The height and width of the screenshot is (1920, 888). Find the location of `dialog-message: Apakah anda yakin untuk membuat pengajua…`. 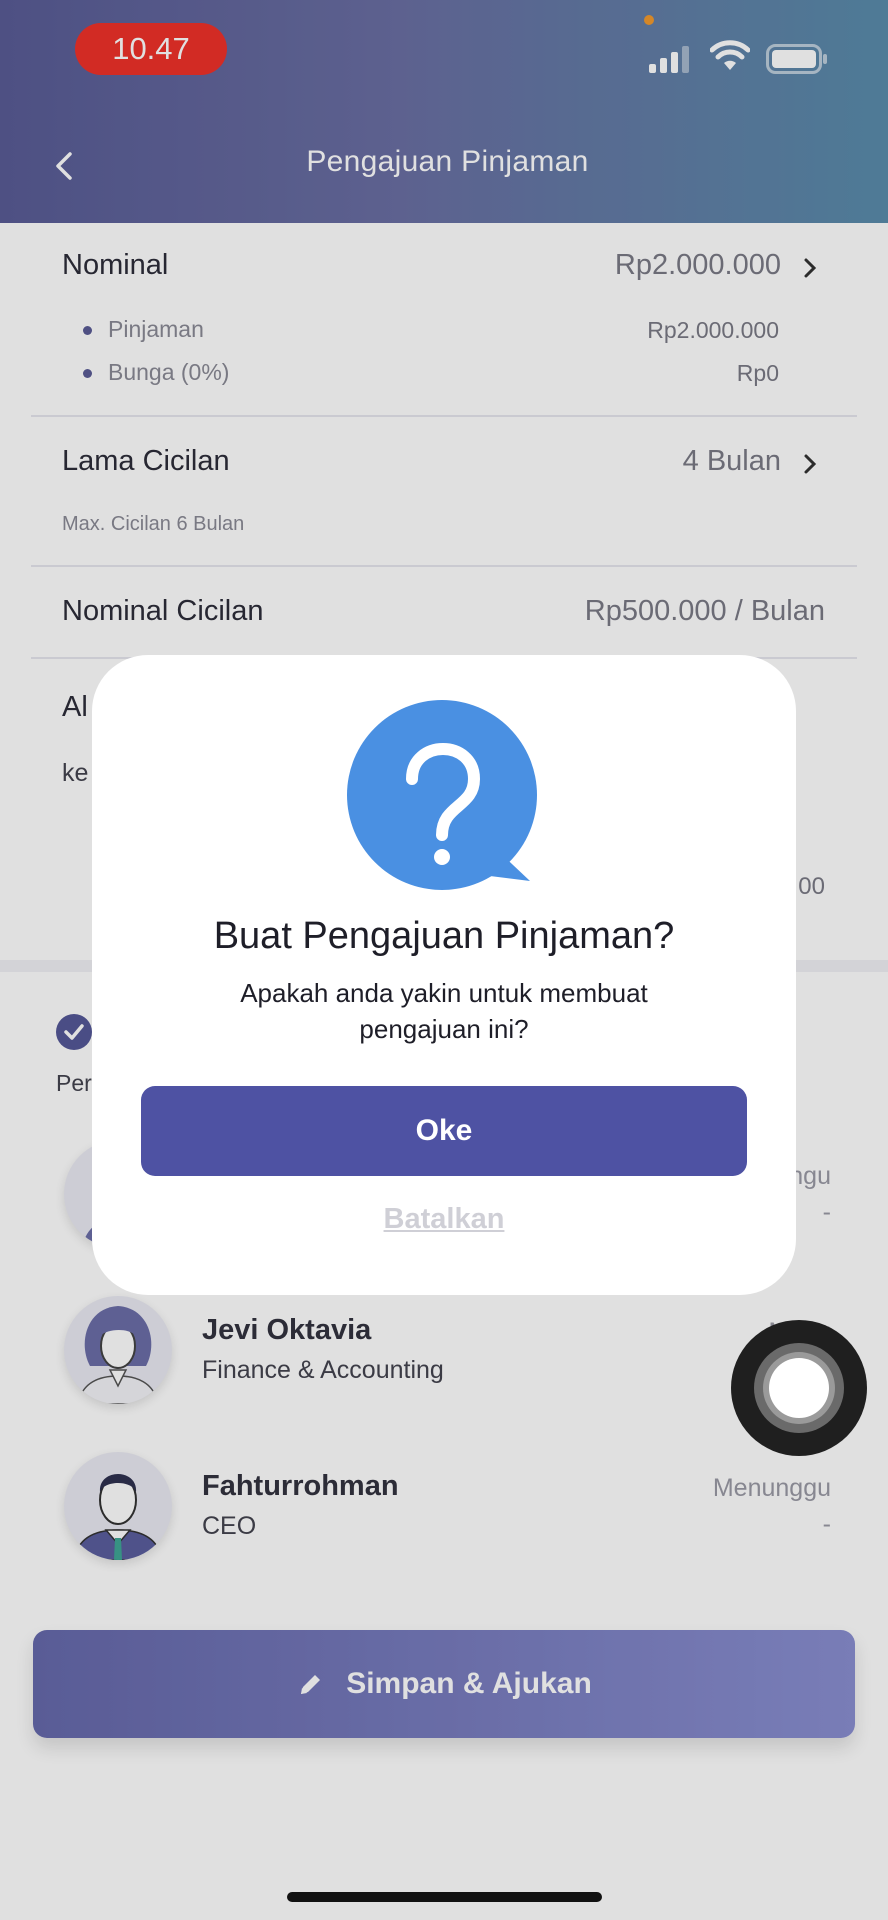

dialog-message: Apakah anda yakin untuk membuat pengajua… is located at coordinates (444, 1011).